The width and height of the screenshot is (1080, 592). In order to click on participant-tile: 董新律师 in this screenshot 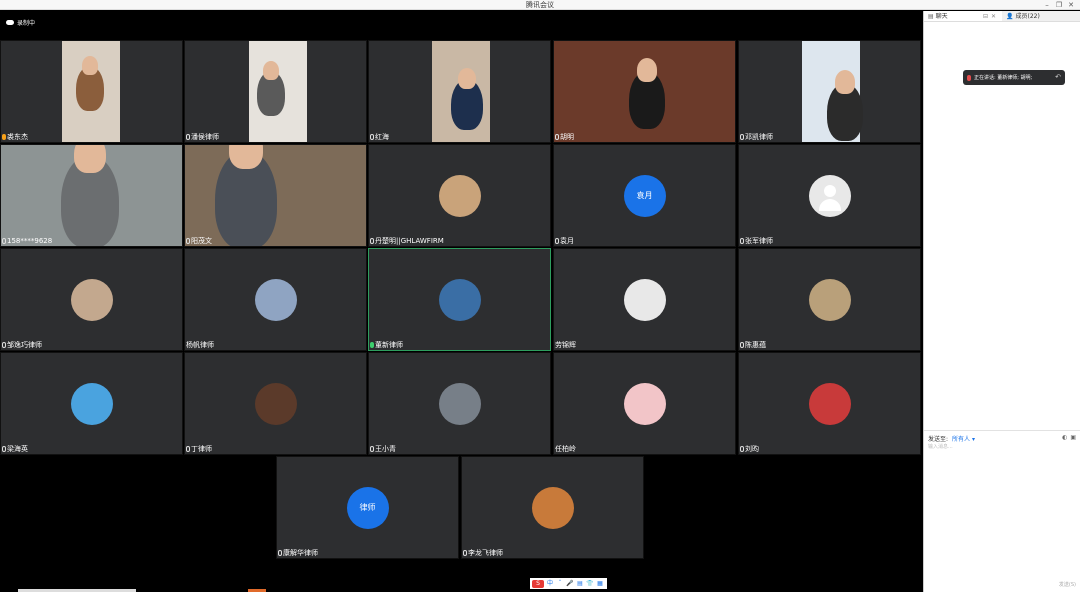, I will do `click(459, 299)`.